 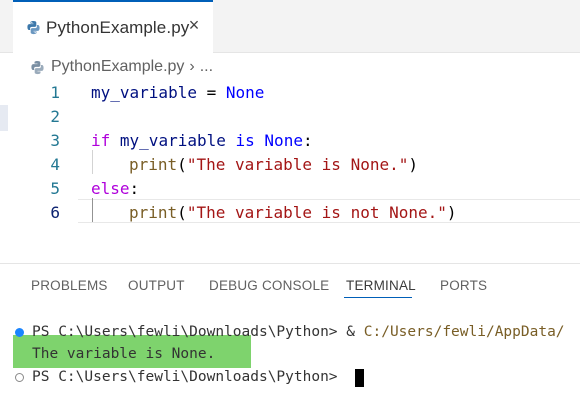 I want to click on code-text: print("The variable is not None."), so click(x=293, y=212).